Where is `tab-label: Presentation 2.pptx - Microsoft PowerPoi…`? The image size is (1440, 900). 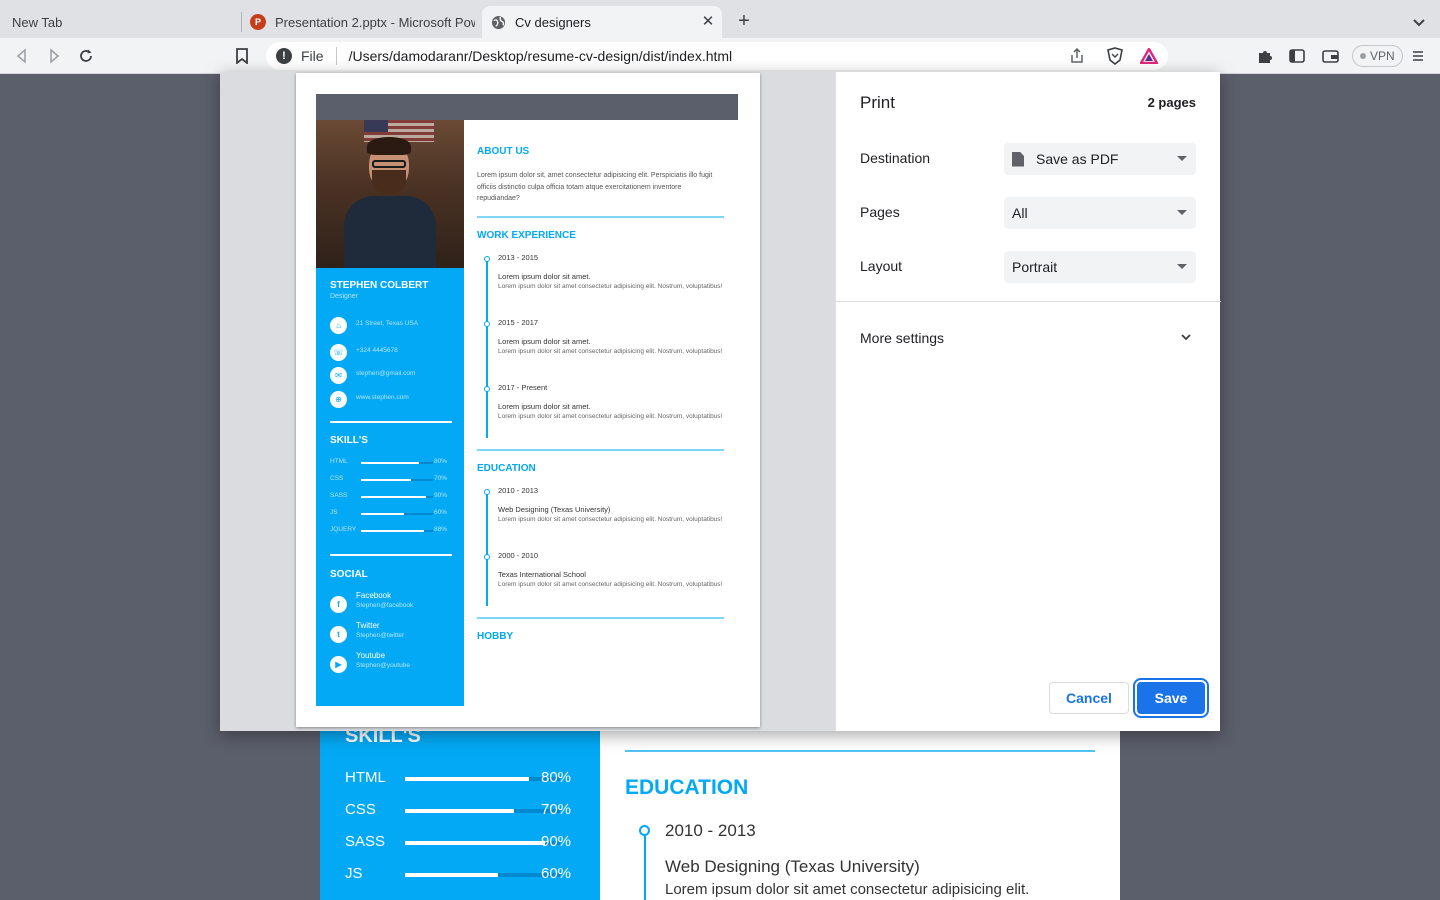
tab-label: Presentation 2.pptx - Microsoft PowerPoi… is located at coordinates (375, 22).